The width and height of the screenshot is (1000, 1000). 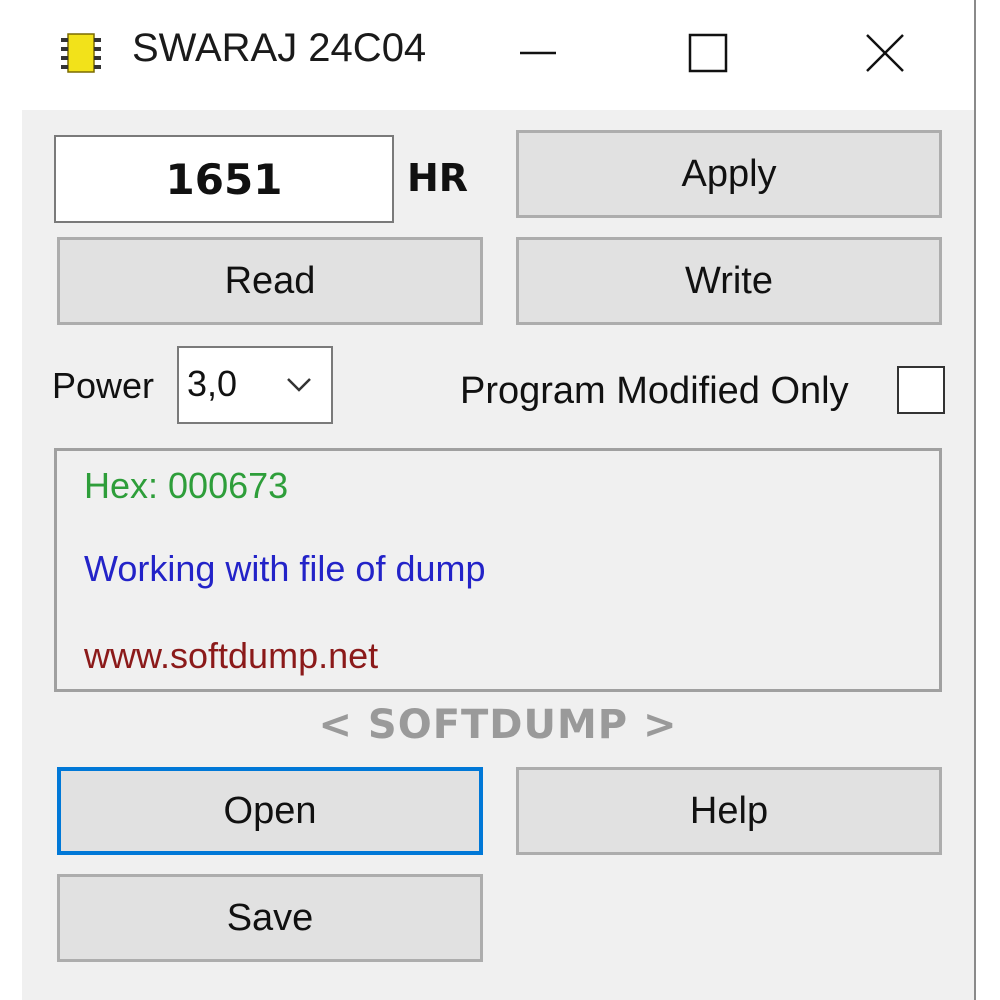 What do you see at coordinates (255, 385) in the screenshot?
I see `power-select: 3,0` at bounding box center [255, 385].